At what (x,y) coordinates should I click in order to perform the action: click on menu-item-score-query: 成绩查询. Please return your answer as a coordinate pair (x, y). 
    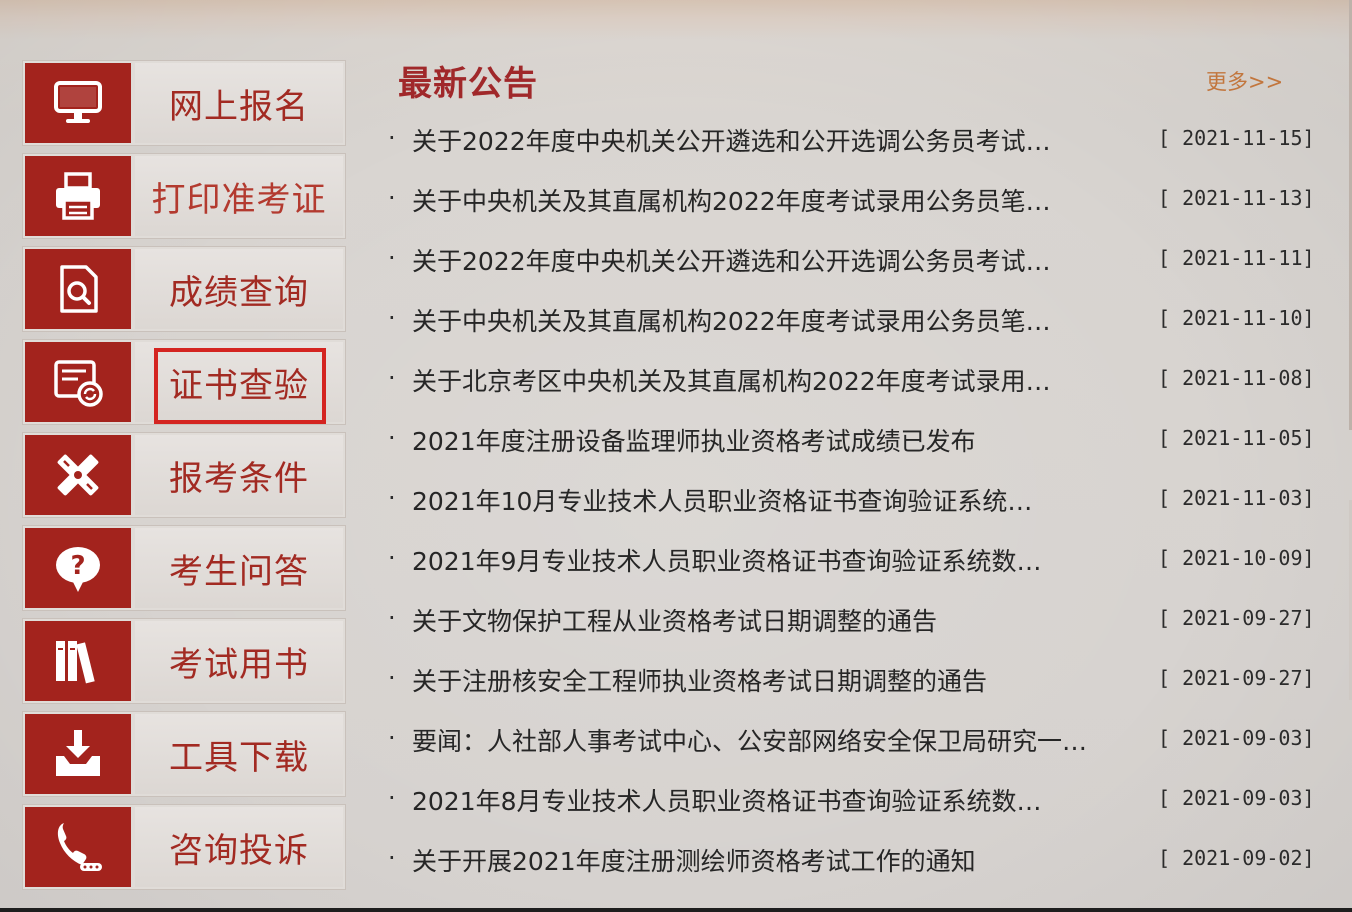
    Looking at the image, I should click on (184, 289).